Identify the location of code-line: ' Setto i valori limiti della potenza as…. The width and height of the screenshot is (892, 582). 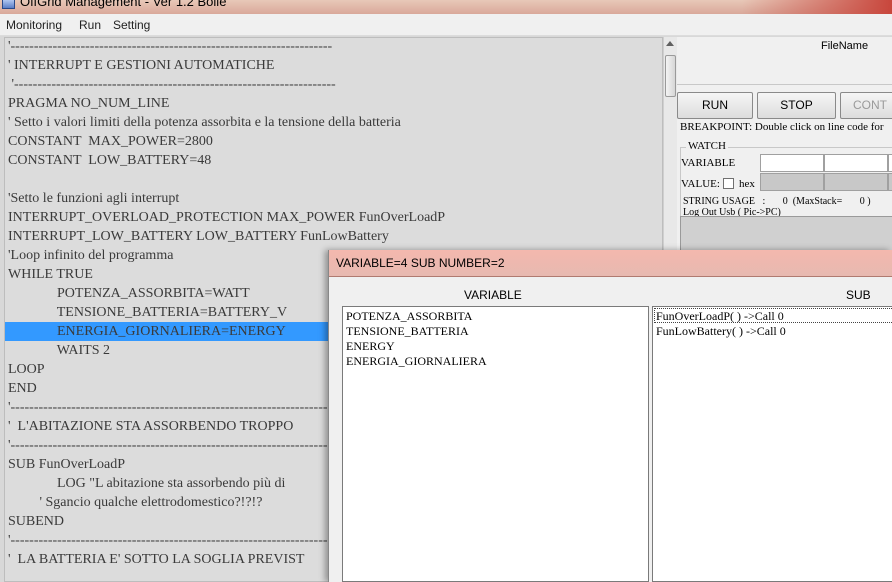
(333, 122).